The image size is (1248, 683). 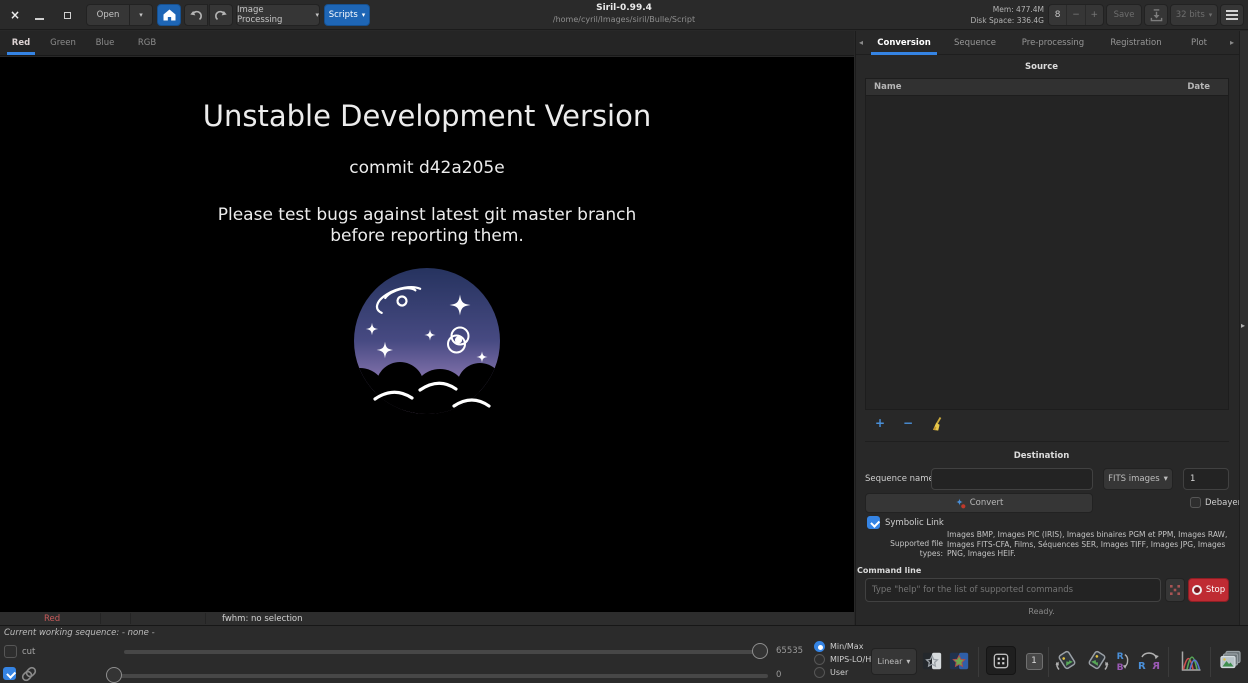 I want to click on memory-label: Mem: 477.4M, so click(x=1018, y=9).